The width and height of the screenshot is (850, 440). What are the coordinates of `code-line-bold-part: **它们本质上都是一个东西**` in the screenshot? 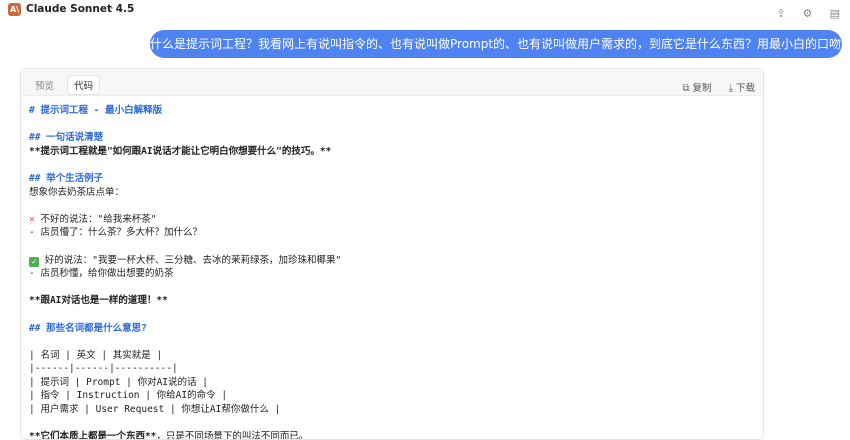 It's located at (93, 435).